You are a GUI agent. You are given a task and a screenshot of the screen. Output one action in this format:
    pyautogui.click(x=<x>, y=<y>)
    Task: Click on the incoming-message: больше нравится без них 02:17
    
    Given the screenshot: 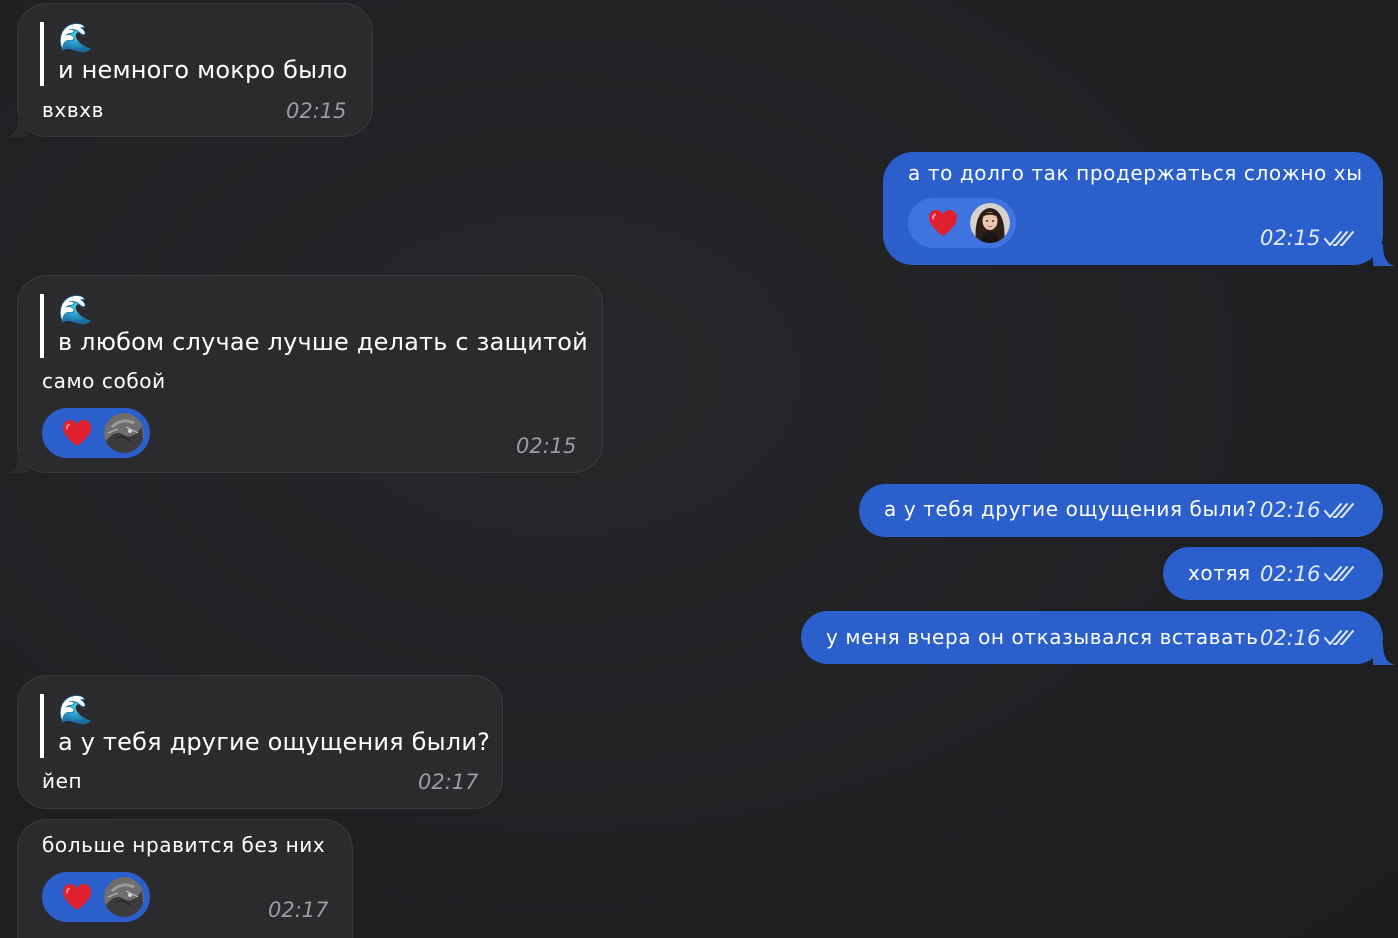 What is the action you would take?
    pyautogui.click(x=185, y=878)
    